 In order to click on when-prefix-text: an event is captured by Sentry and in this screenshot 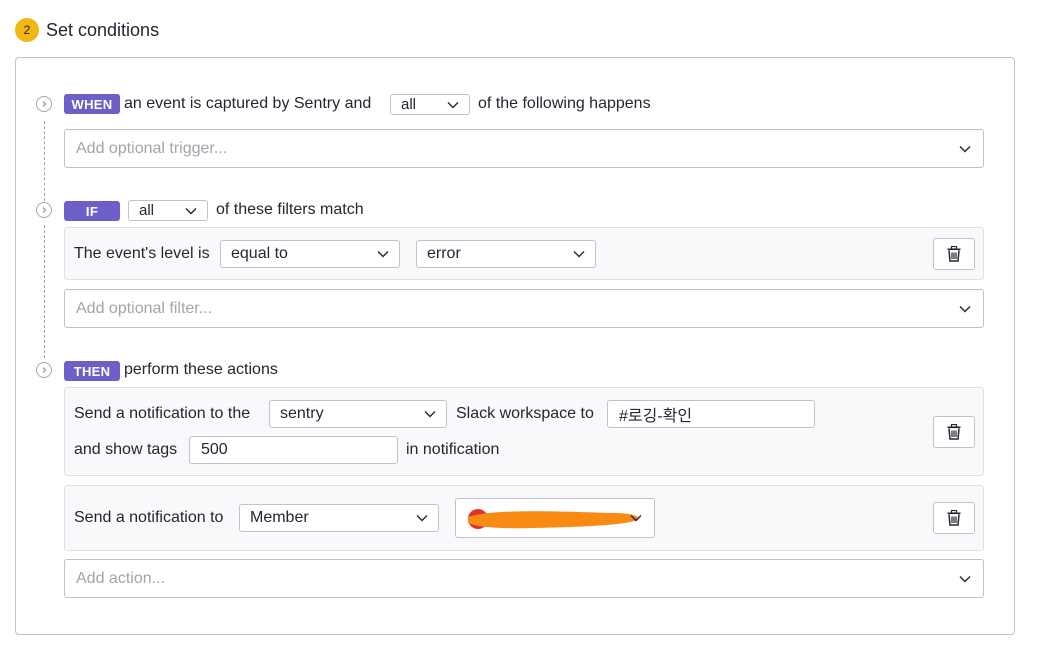, I will do `click(248, 103)`.